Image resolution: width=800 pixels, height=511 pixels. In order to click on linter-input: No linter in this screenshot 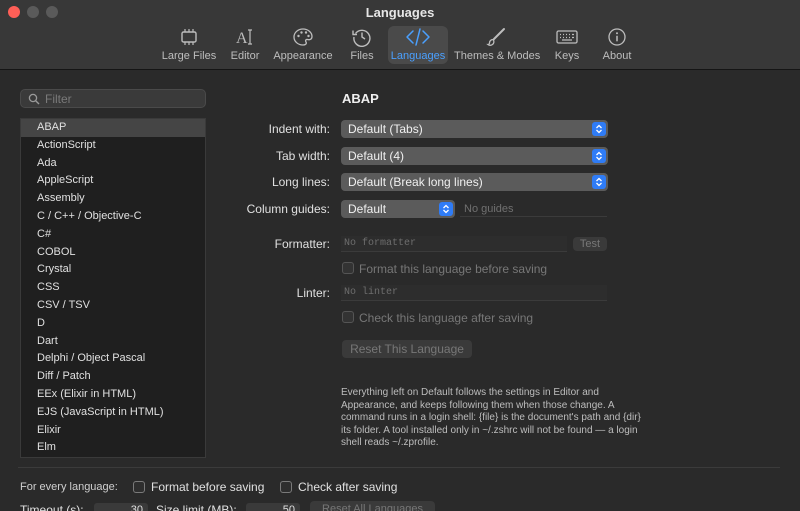, I will do `click(474, 293)`.